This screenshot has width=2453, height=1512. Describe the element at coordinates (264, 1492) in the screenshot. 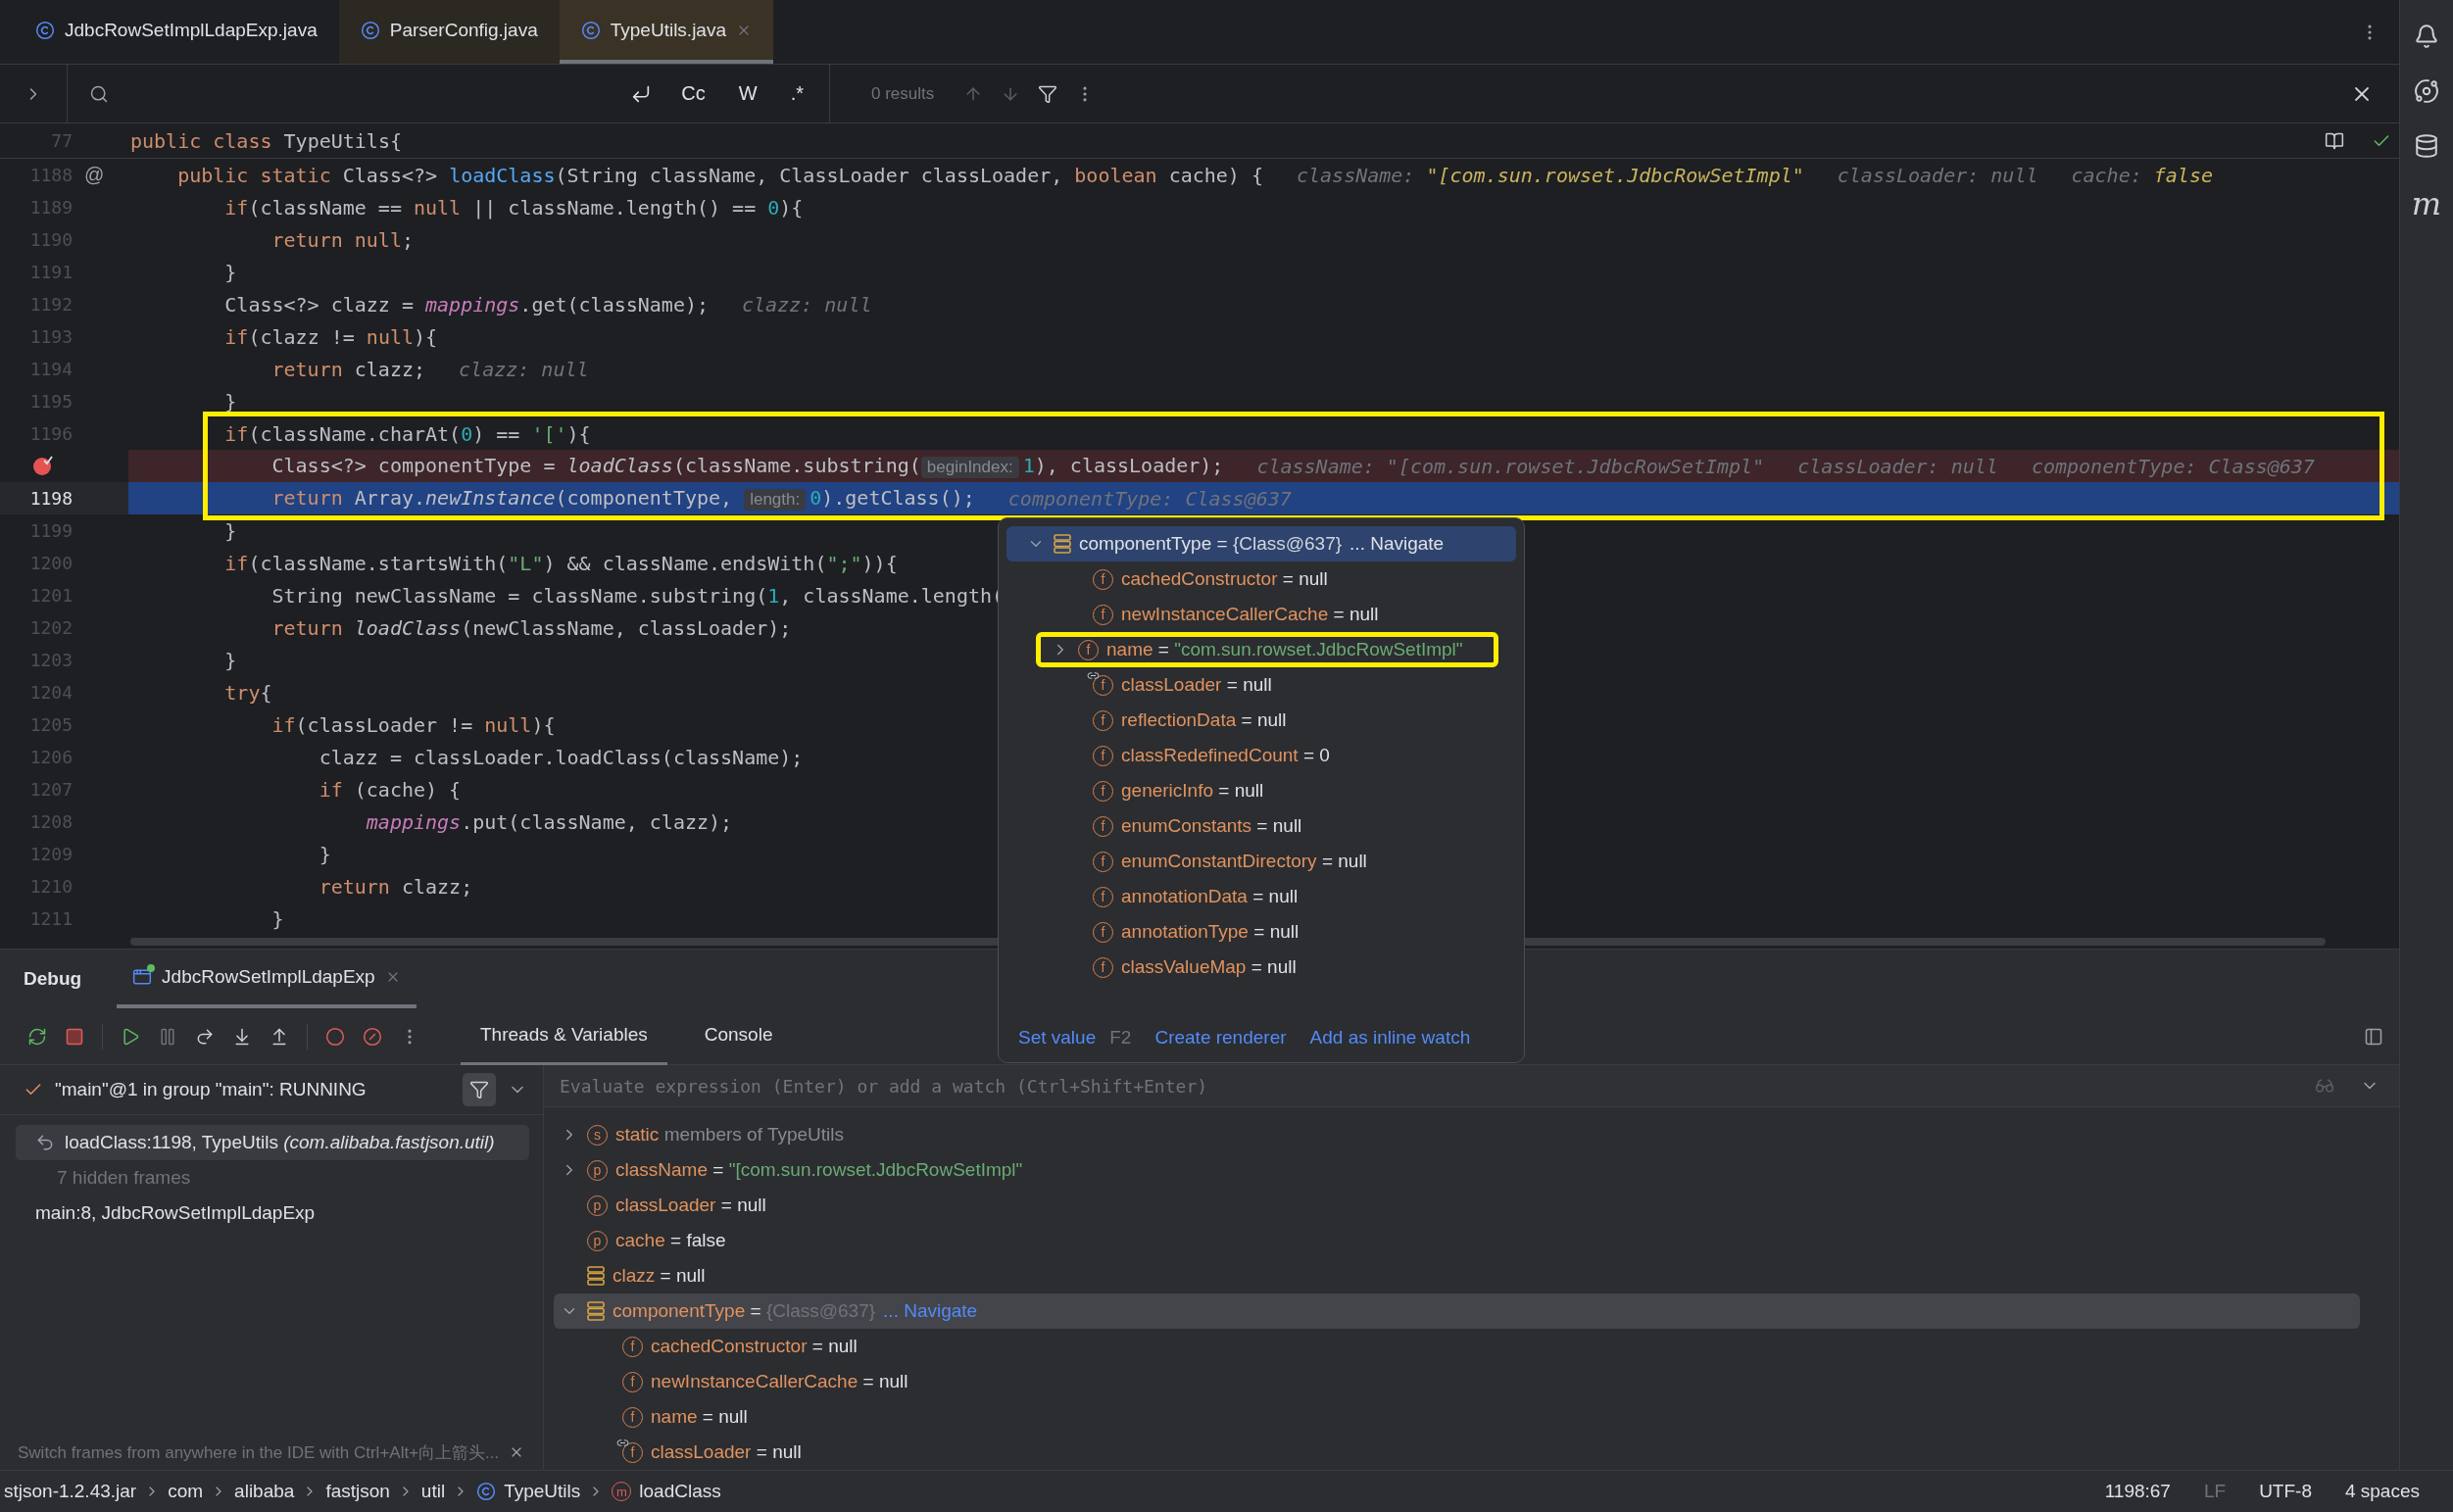

I see `breadcrumb: alibaba` at that location.